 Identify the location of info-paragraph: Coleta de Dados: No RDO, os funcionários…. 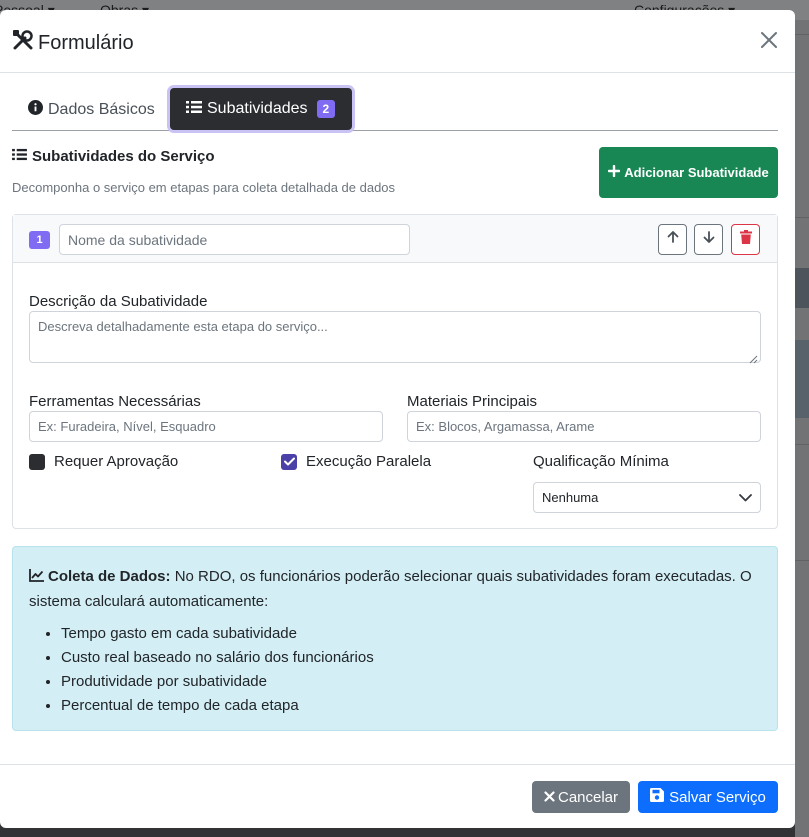
(395, 589).